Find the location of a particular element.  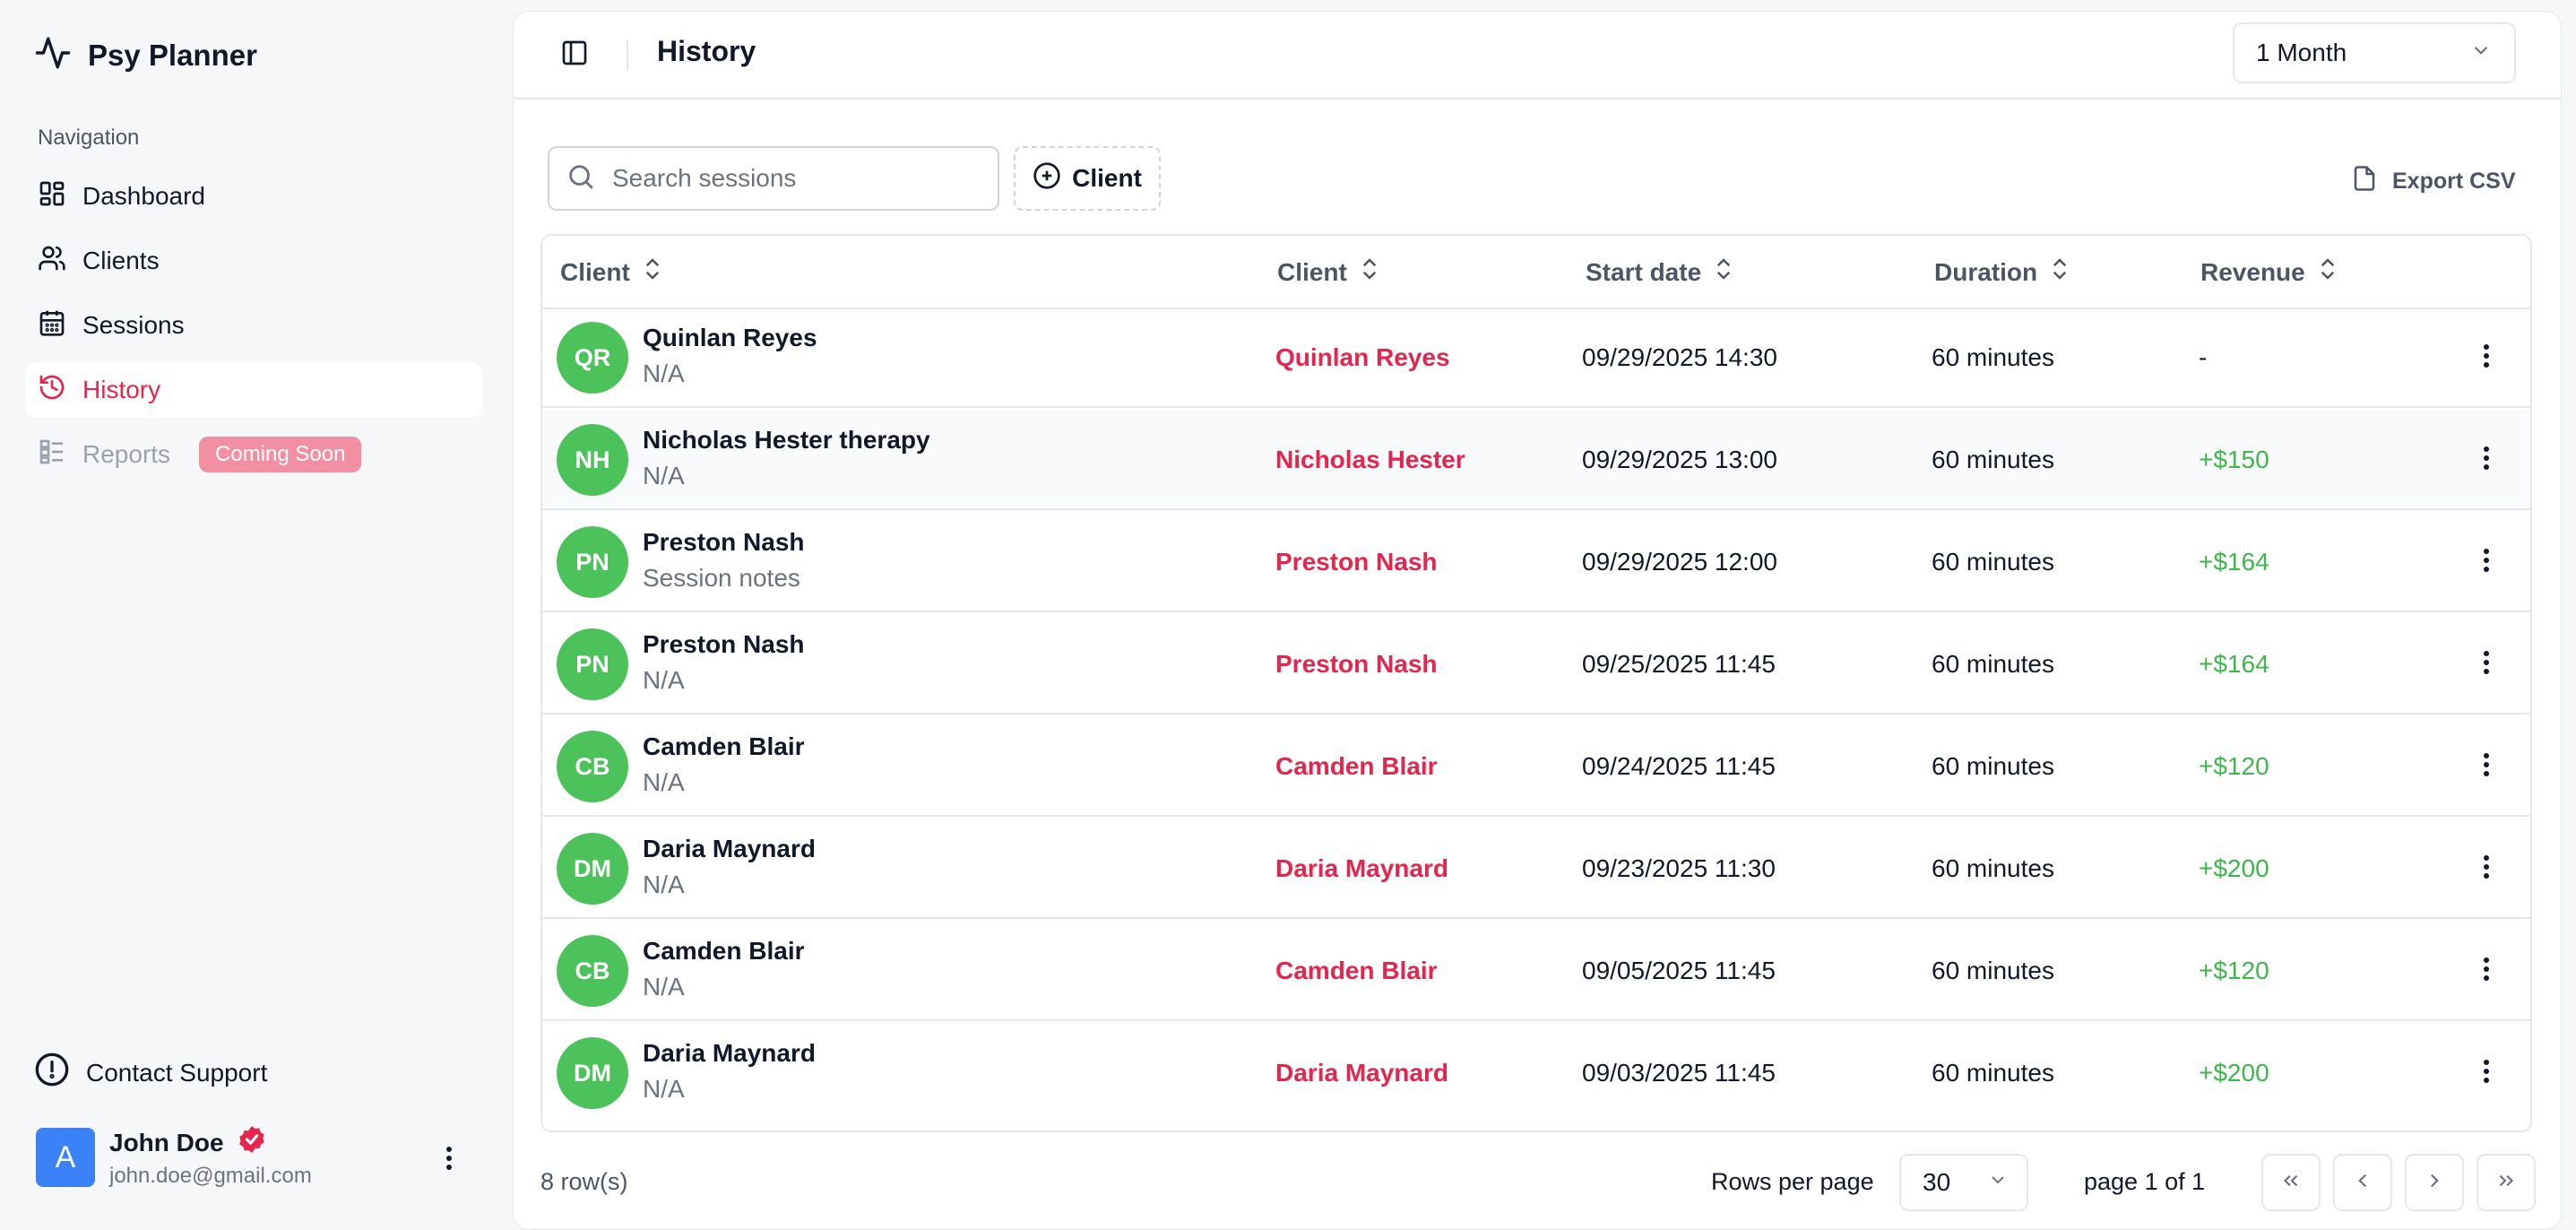

rows-per-page-select: 30 is located at coordinates (1963, 1182).